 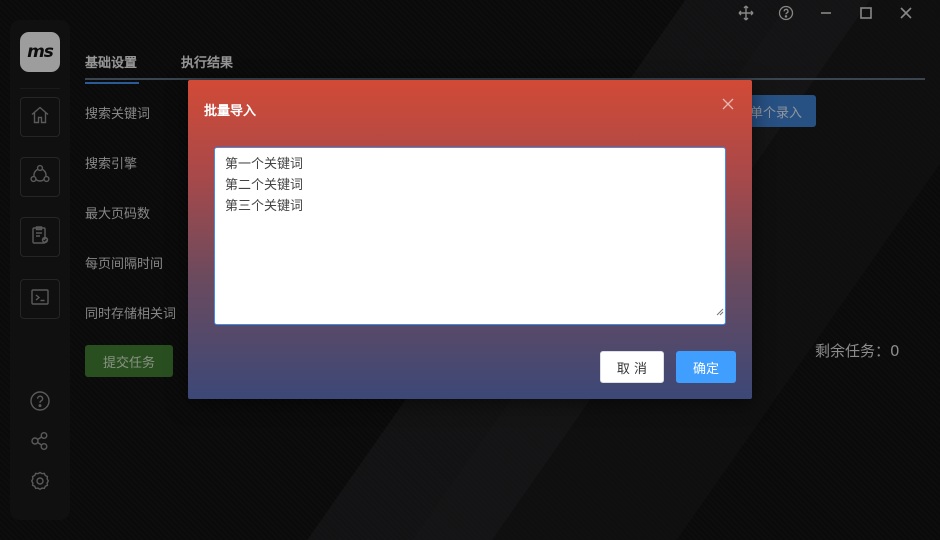 What do you see at coordinates (632, 367) in the screenshot?
I see `cancel-button: 取 消` at bounding box center [632, 367].